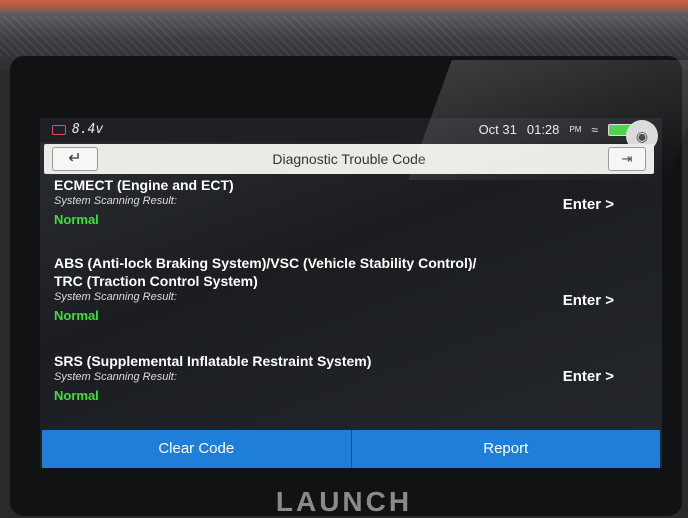 The width and height of the screenshot is (688, 518). What do you see at coordinates (594, 129) in the screenshot?
I see `wifi-icon: ≈` at bounding box center [594, 129].